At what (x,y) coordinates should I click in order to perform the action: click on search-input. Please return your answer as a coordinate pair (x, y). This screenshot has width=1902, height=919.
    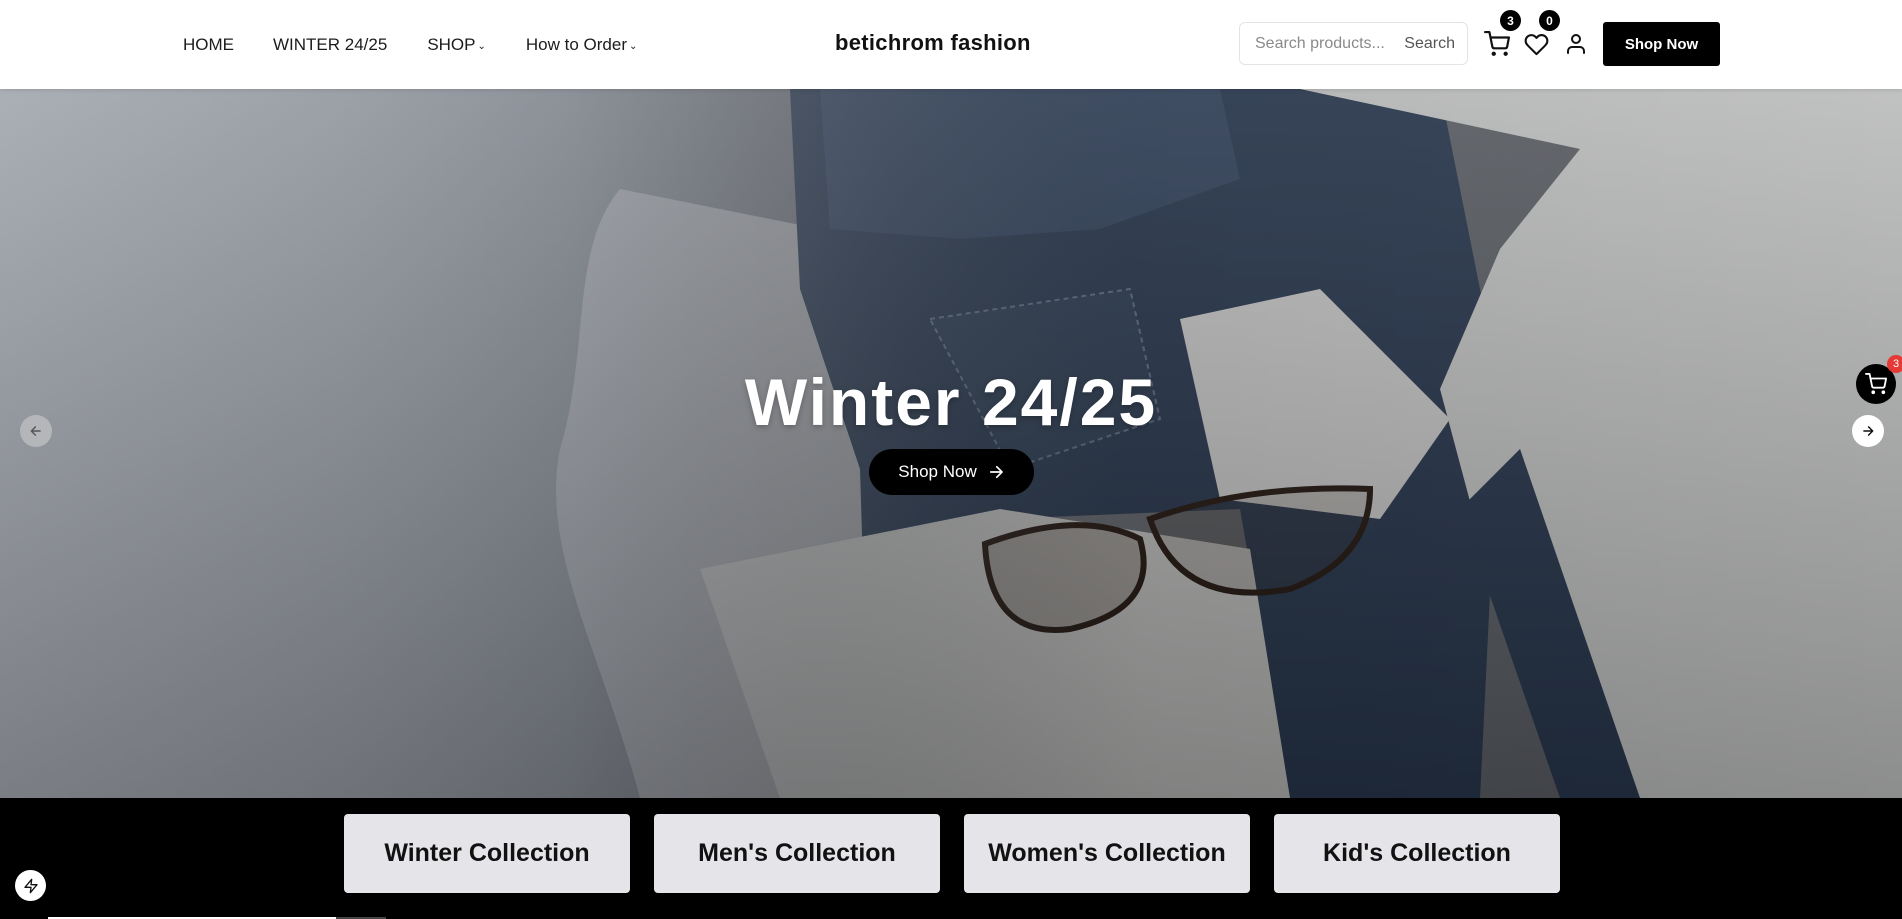
    Looking at the image, I should click on (1325, 43).